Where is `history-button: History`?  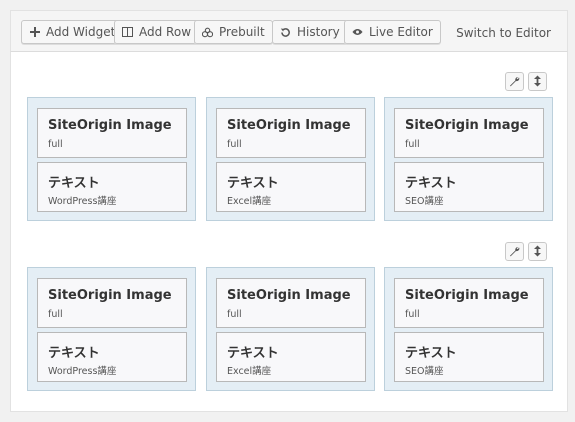 history-button: History is located at coordinates (310, 32).